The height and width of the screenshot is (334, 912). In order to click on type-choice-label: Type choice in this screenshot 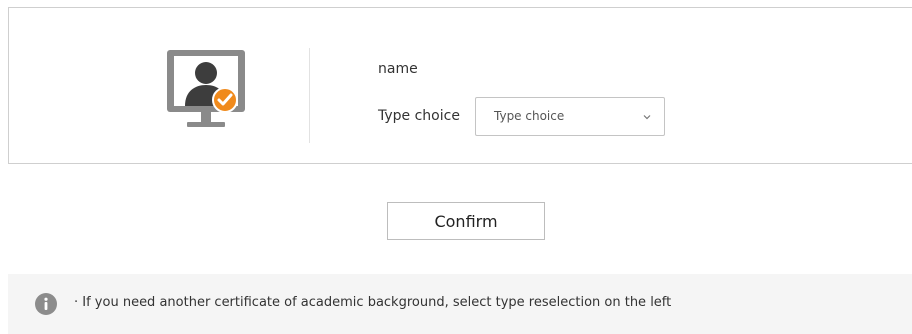, I will do `click(419, 116)`.